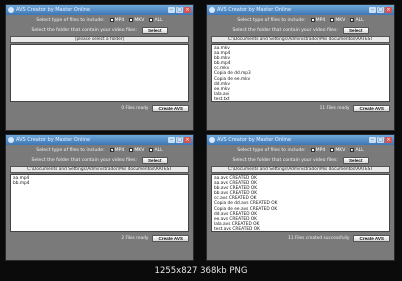  Describe the element at coordinates (99, 39) in the screenshot. I see `folder-path-field: [please select a folder]` at that location.